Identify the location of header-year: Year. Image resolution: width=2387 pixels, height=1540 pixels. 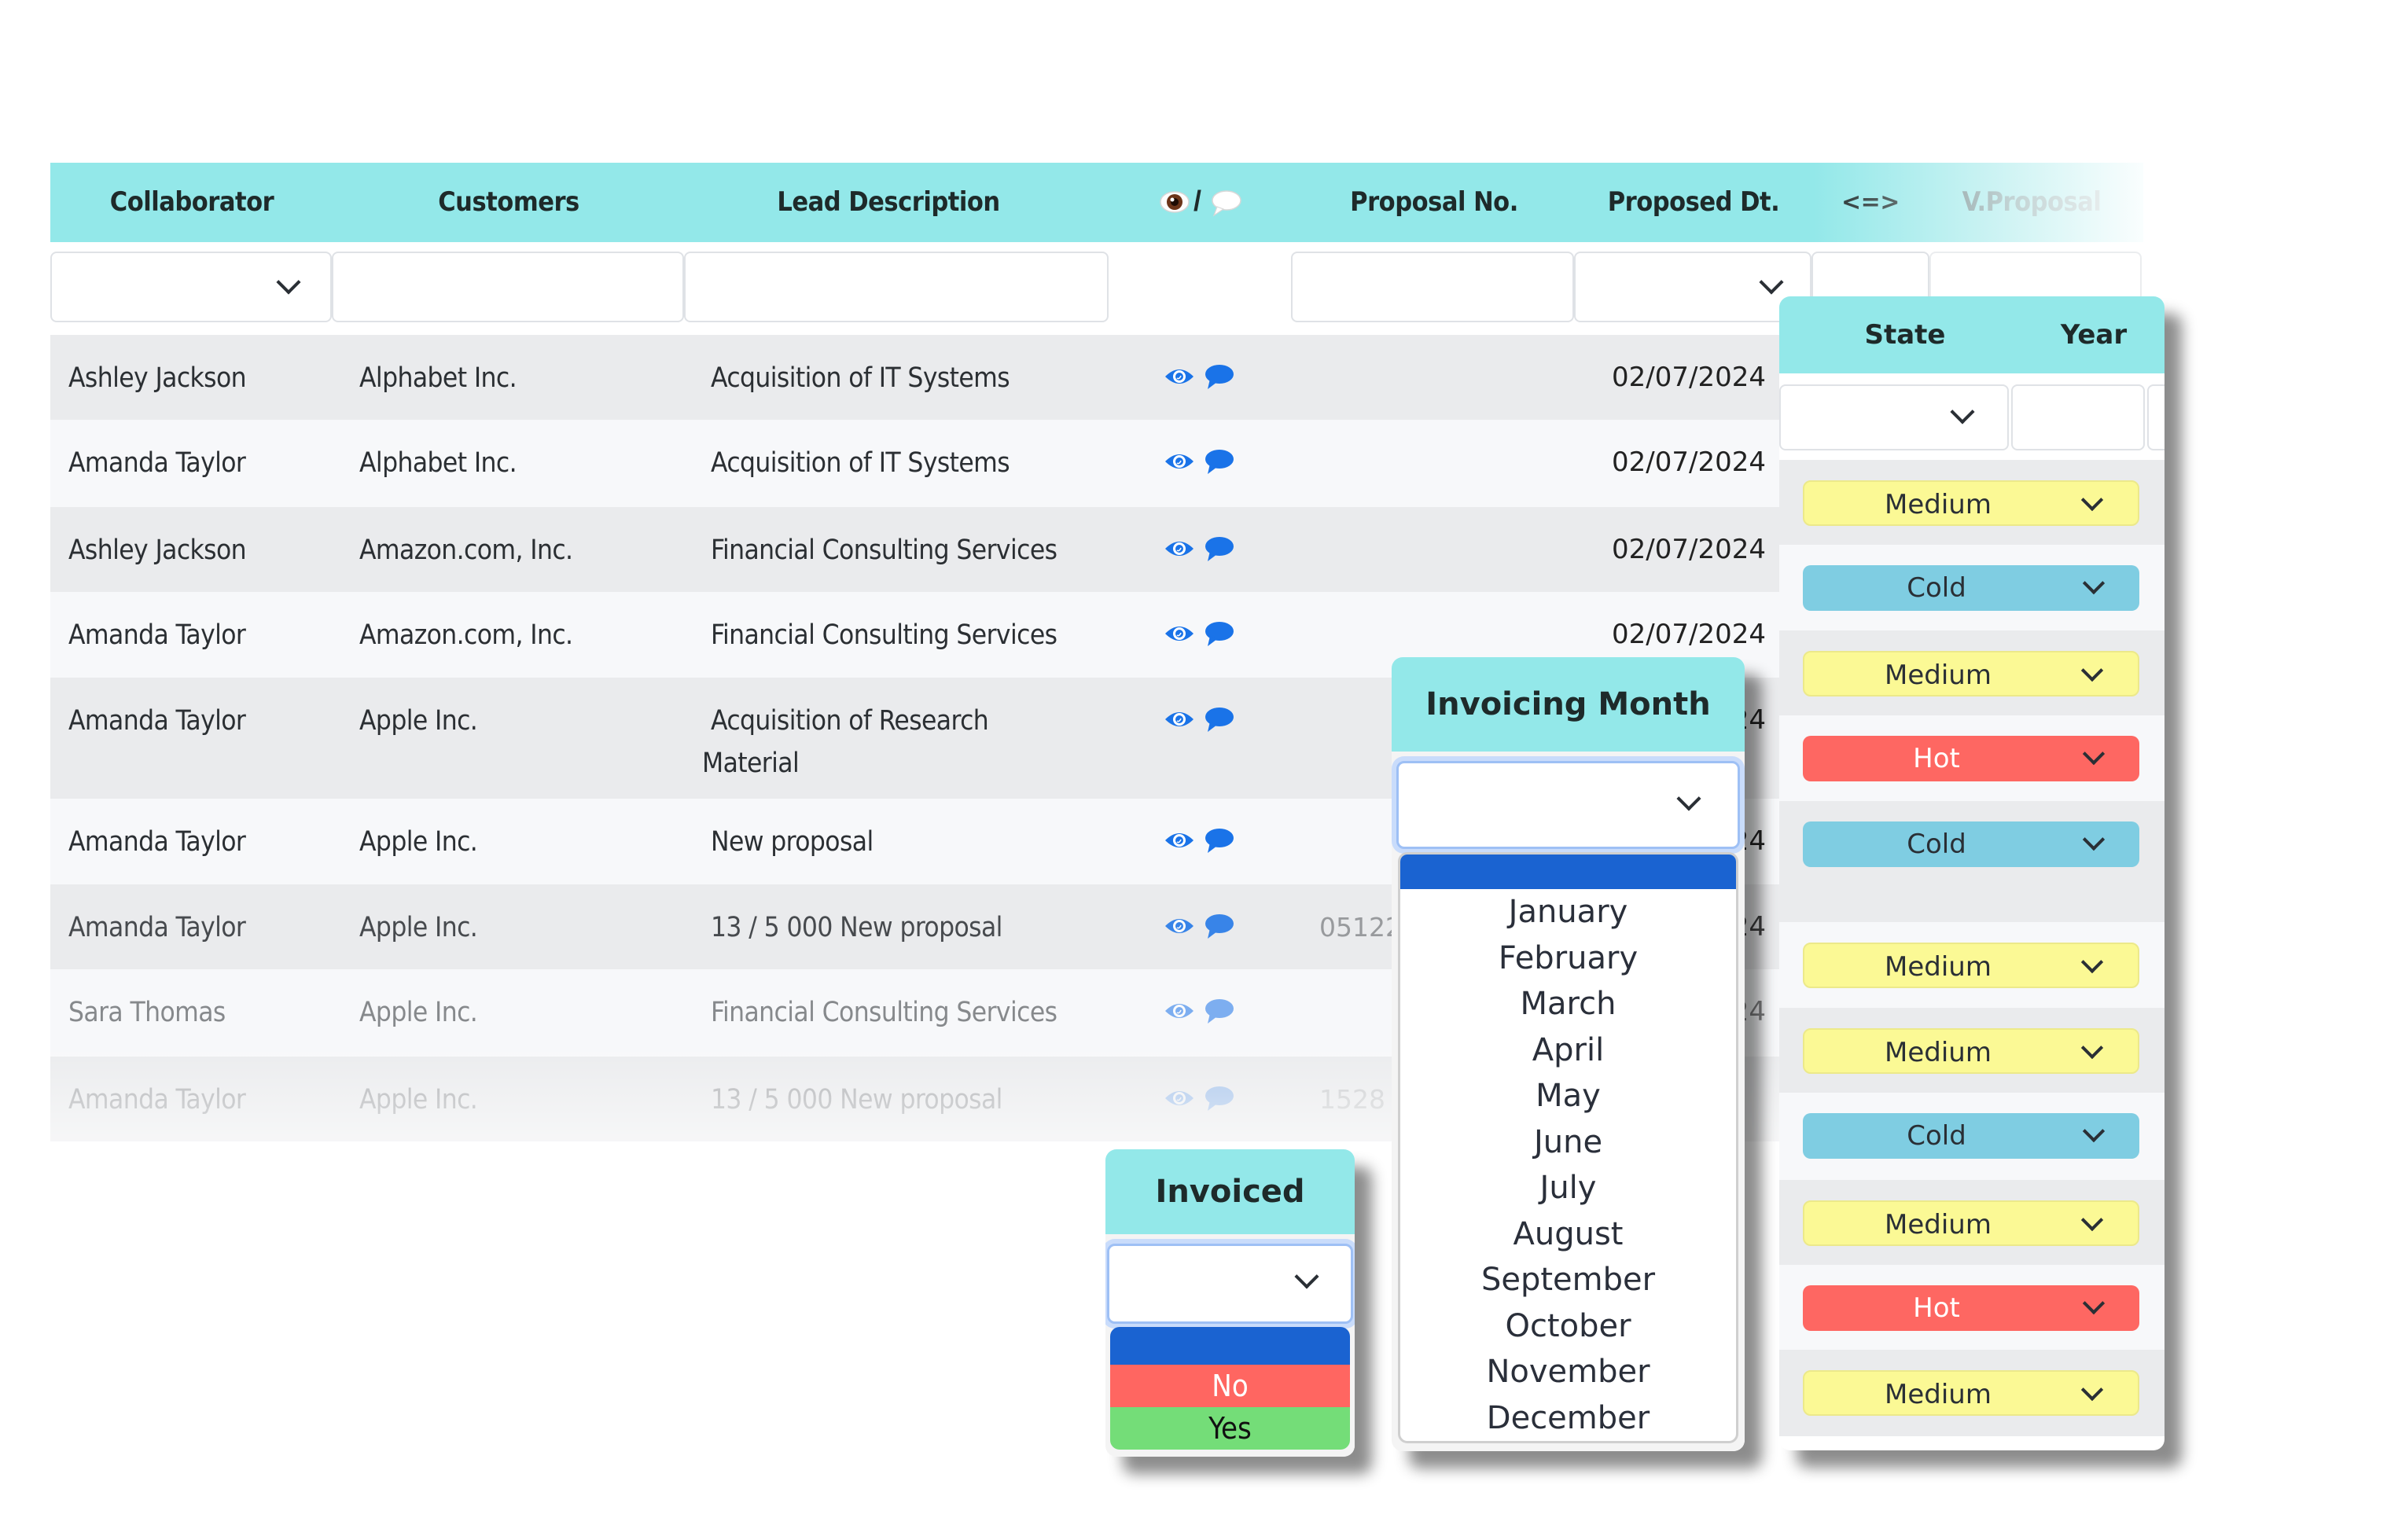
(2094, 335).